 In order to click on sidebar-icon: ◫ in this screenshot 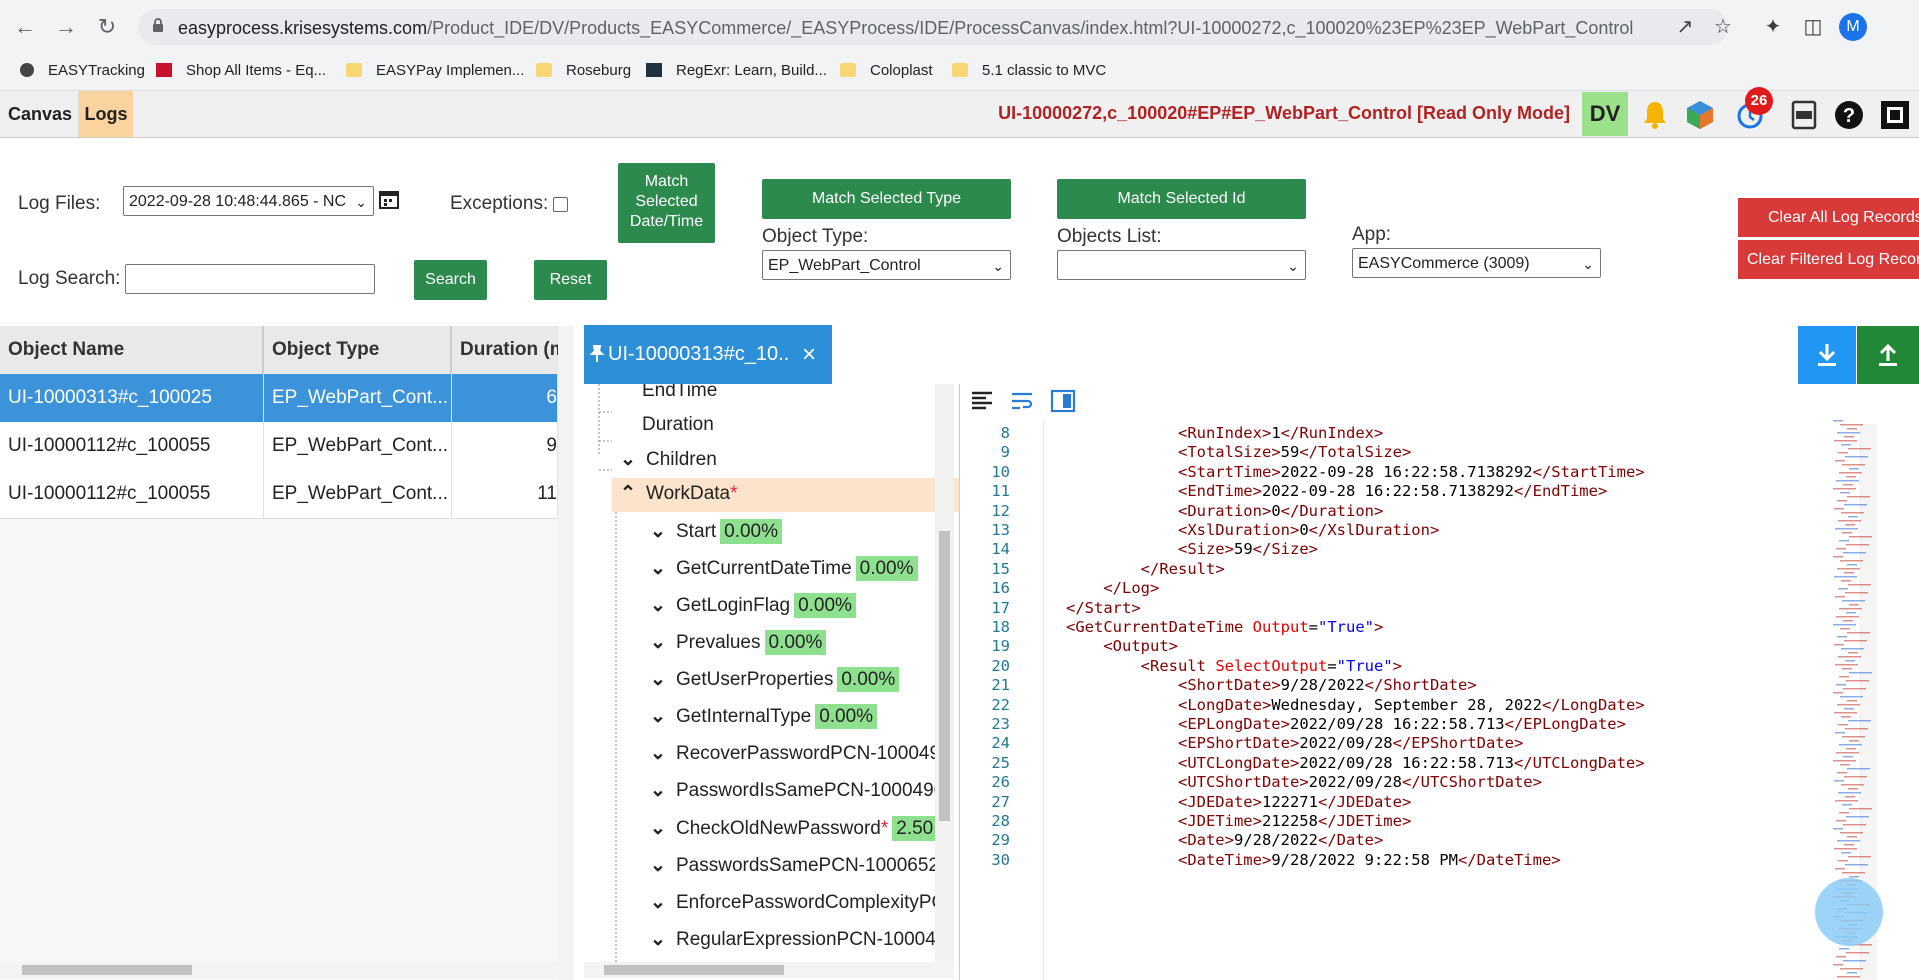, I will do `click(1813, 27)`.